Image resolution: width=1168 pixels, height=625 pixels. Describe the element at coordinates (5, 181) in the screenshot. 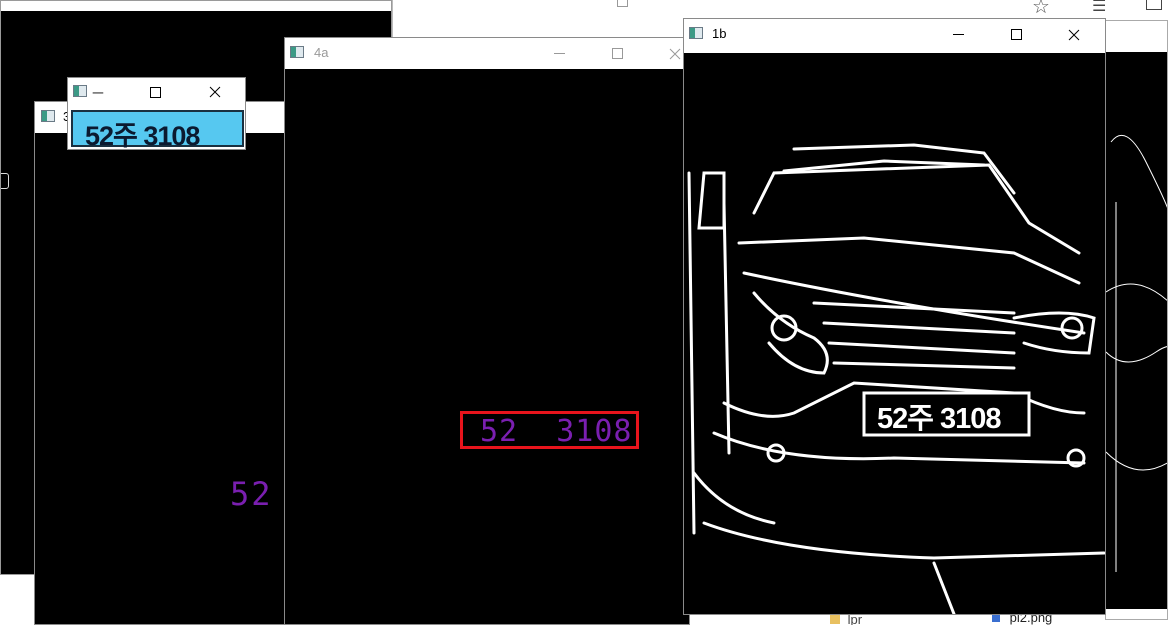

I see `cursor-icon` at that location.